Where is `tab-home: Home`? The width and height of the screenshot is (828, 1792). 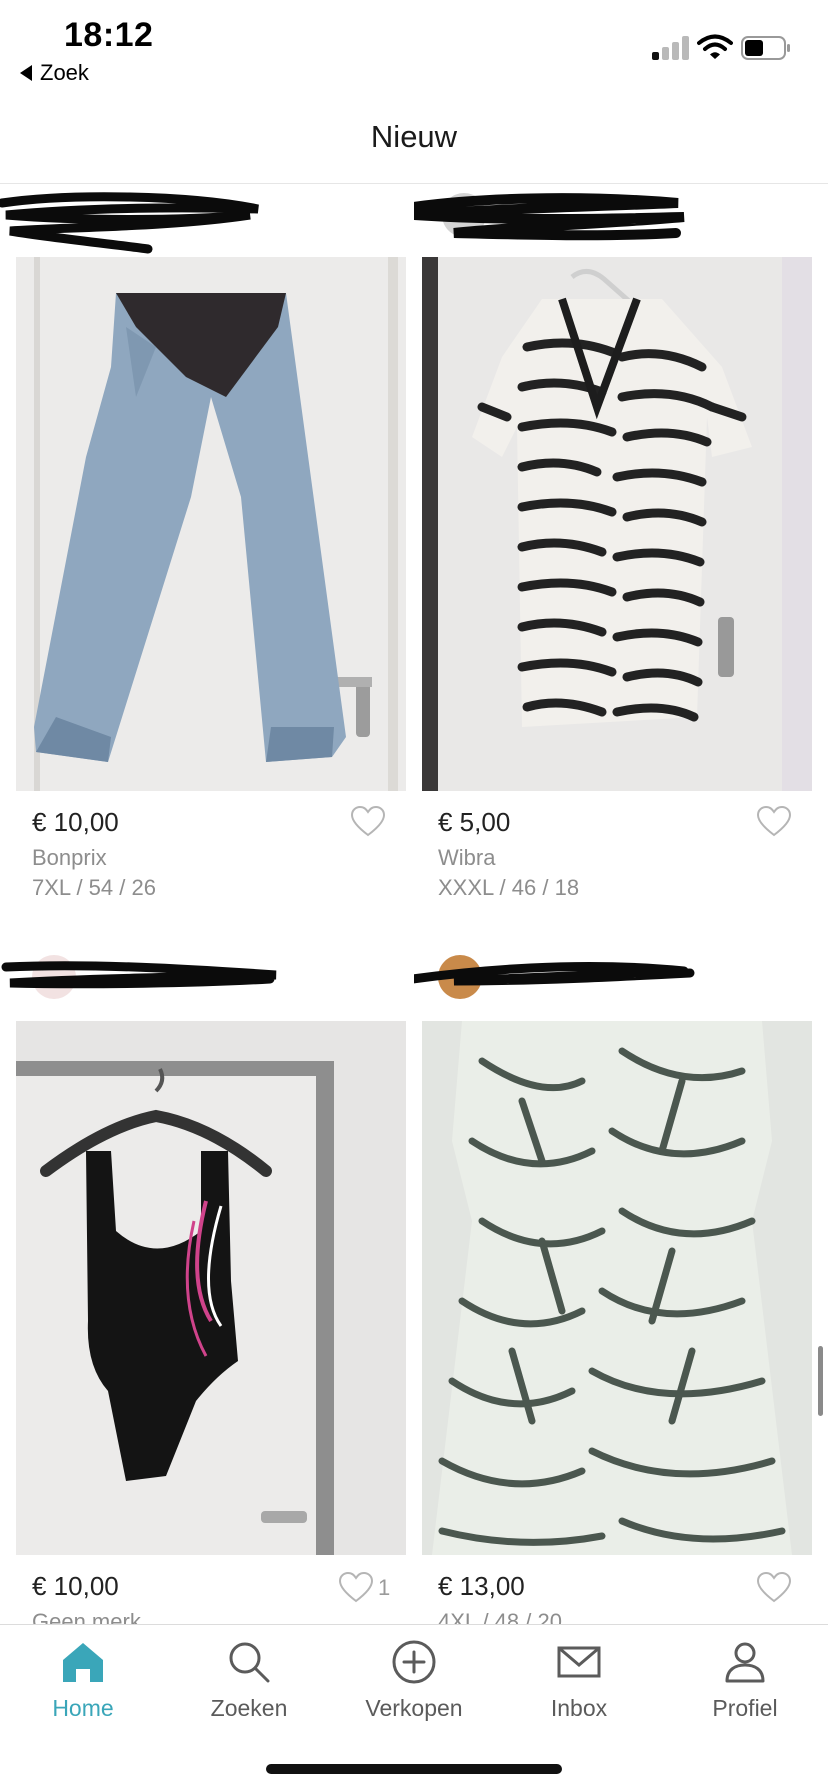 tab-home: Home is located at coordinates (83, 1689).